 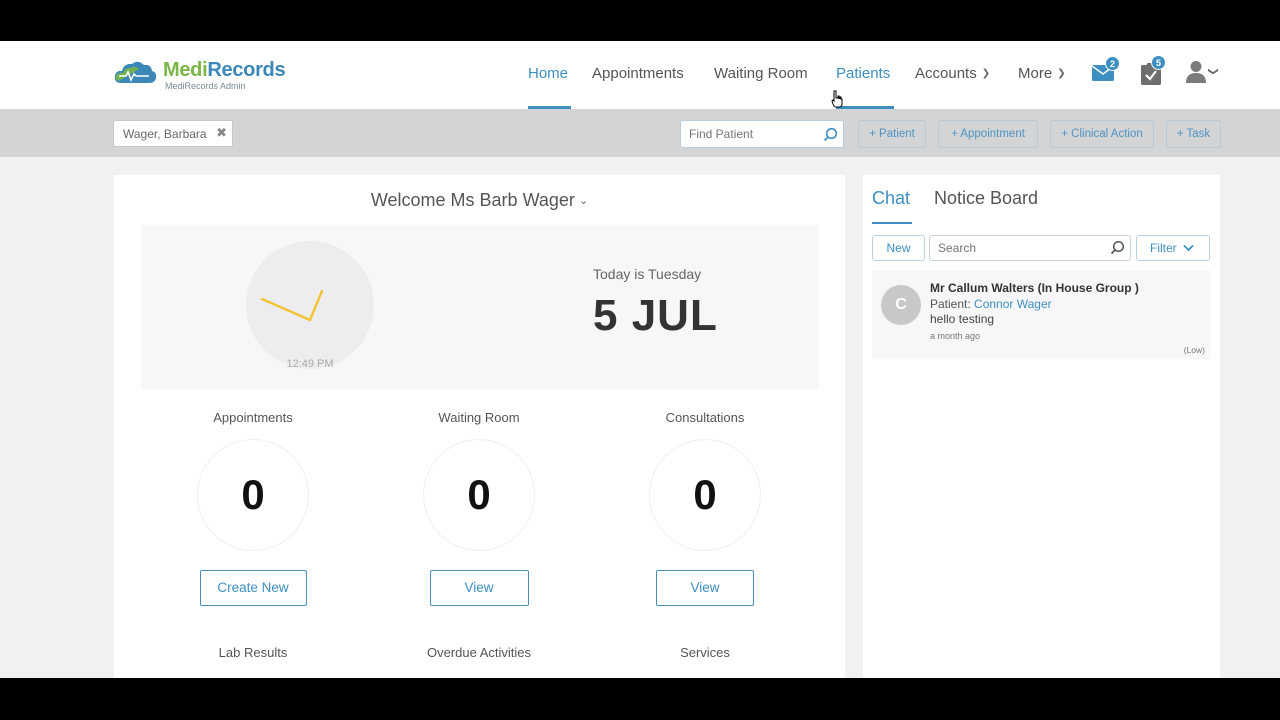 What do you see at coordinates (901, 305) in the screenshot?
I see `avatar: C` at bounding box center [901, 305].